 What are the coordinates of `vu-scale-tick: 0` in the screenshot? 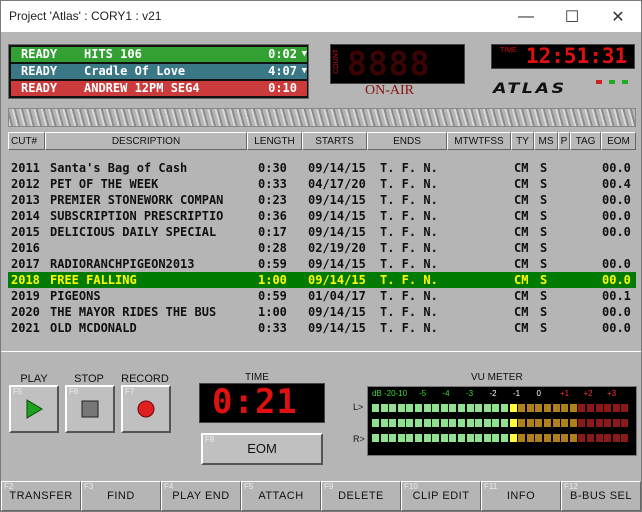 It's located at (538, 393).